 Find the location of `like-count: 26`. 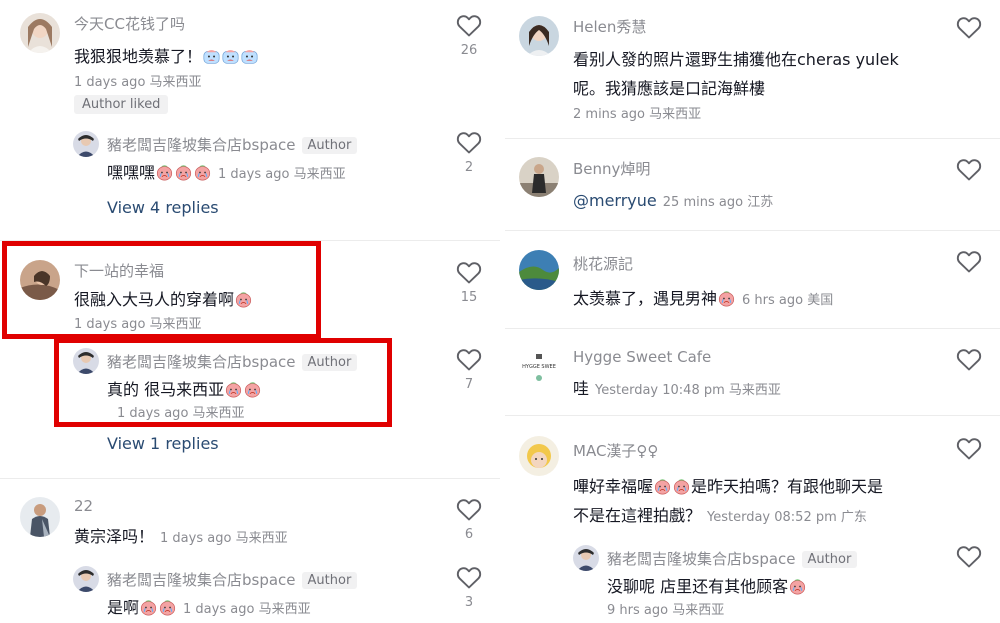

like-count: 26 is located at coordinates (469, 50).